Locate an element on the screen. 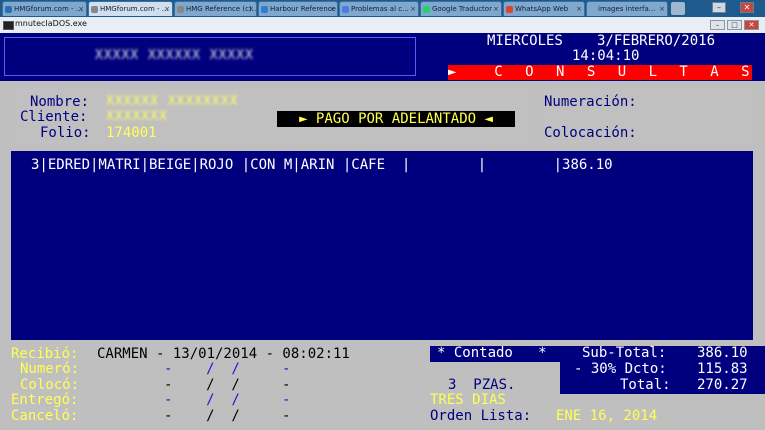  browser-tab-3: Harbour Reference ... × is located at coordinates (298, 8).